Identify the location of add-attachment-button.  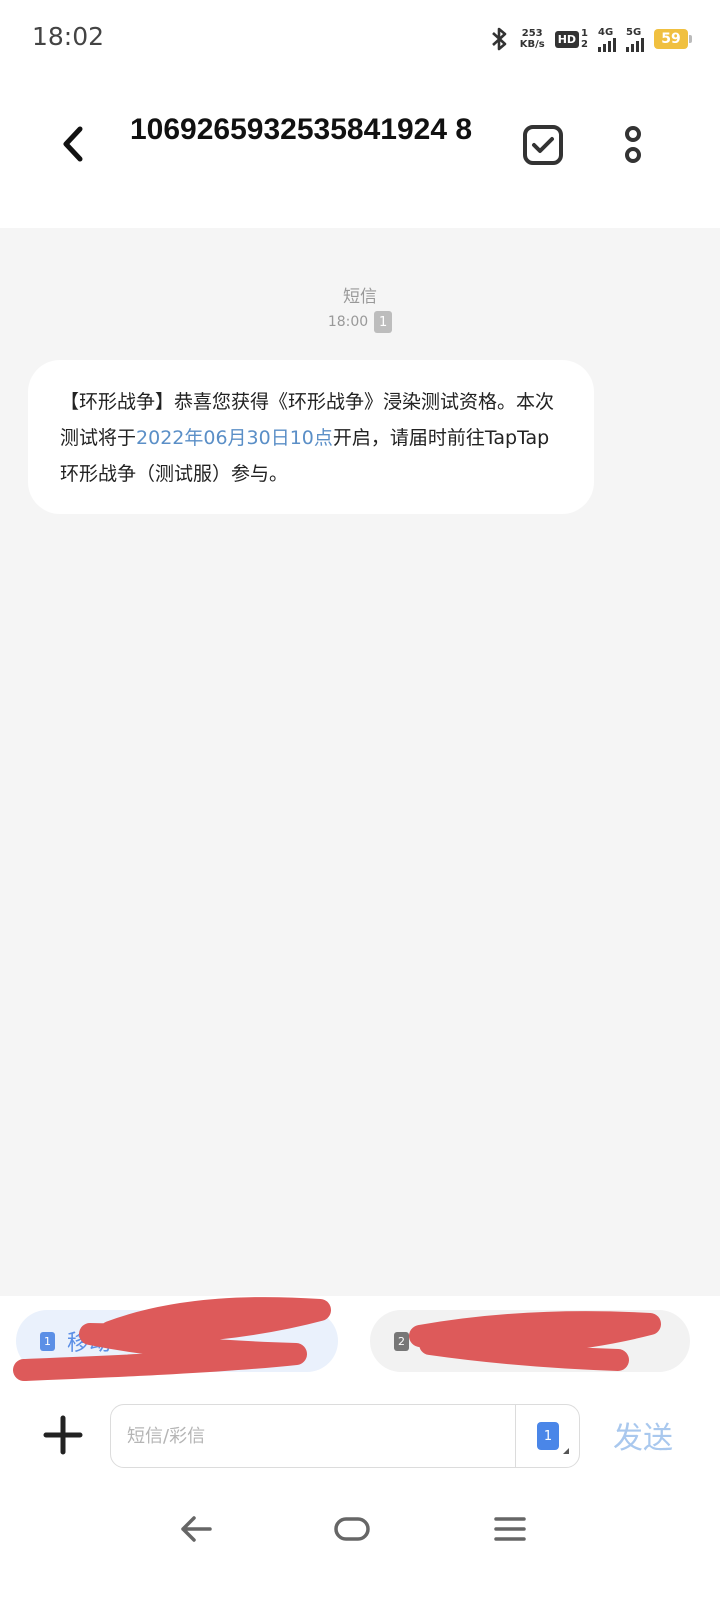
(63, 1435).